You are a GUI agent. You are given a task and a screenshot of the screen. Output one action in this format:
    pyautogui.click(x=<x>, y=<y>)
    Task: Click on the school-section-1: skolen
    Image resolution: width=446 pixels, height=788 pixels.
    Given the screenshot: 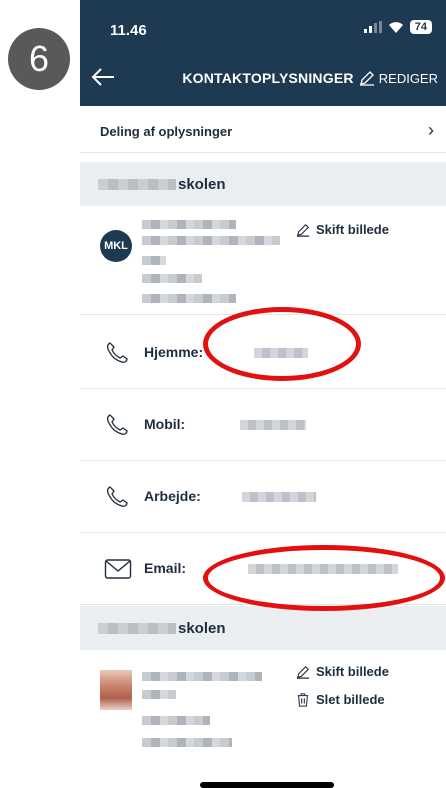 What is the action you would take?
    pyautogui.click(x=263, y=184)
    